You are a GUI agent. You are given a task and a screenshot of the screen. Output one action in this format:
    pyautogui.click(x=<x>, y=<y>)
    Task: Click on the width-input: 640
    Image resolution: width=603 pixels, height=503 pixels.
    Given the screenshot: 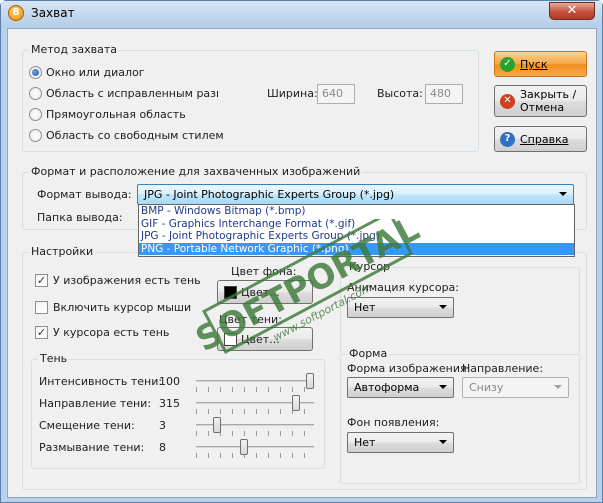 What is the action you would take?
    pyautogui.click(x=336, y=94)
    